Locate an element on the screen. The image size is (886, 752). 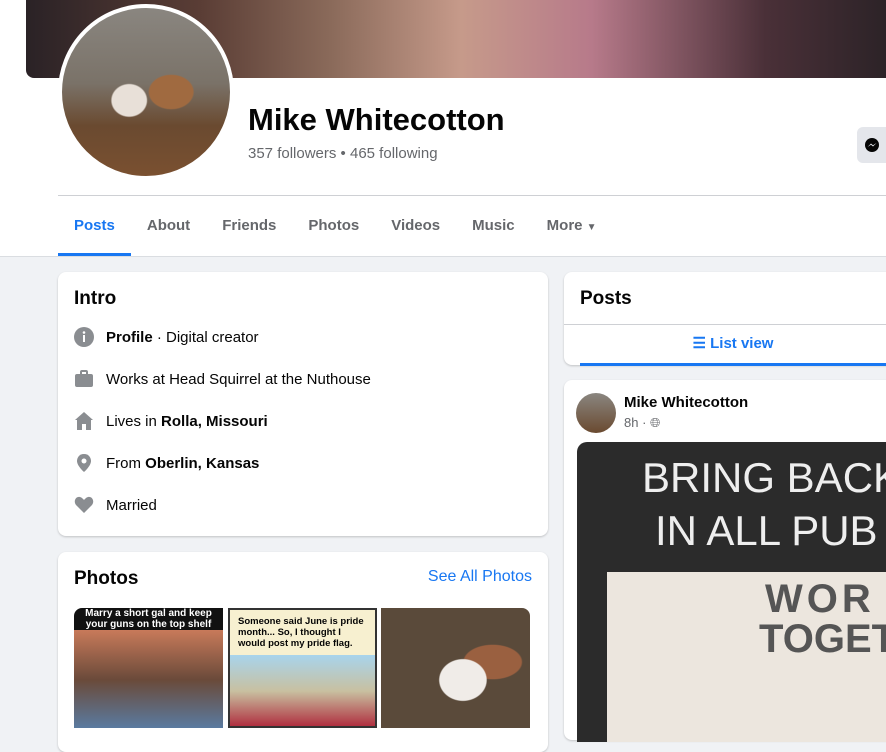
post-author-avatar is located at coordinates (596, 413).